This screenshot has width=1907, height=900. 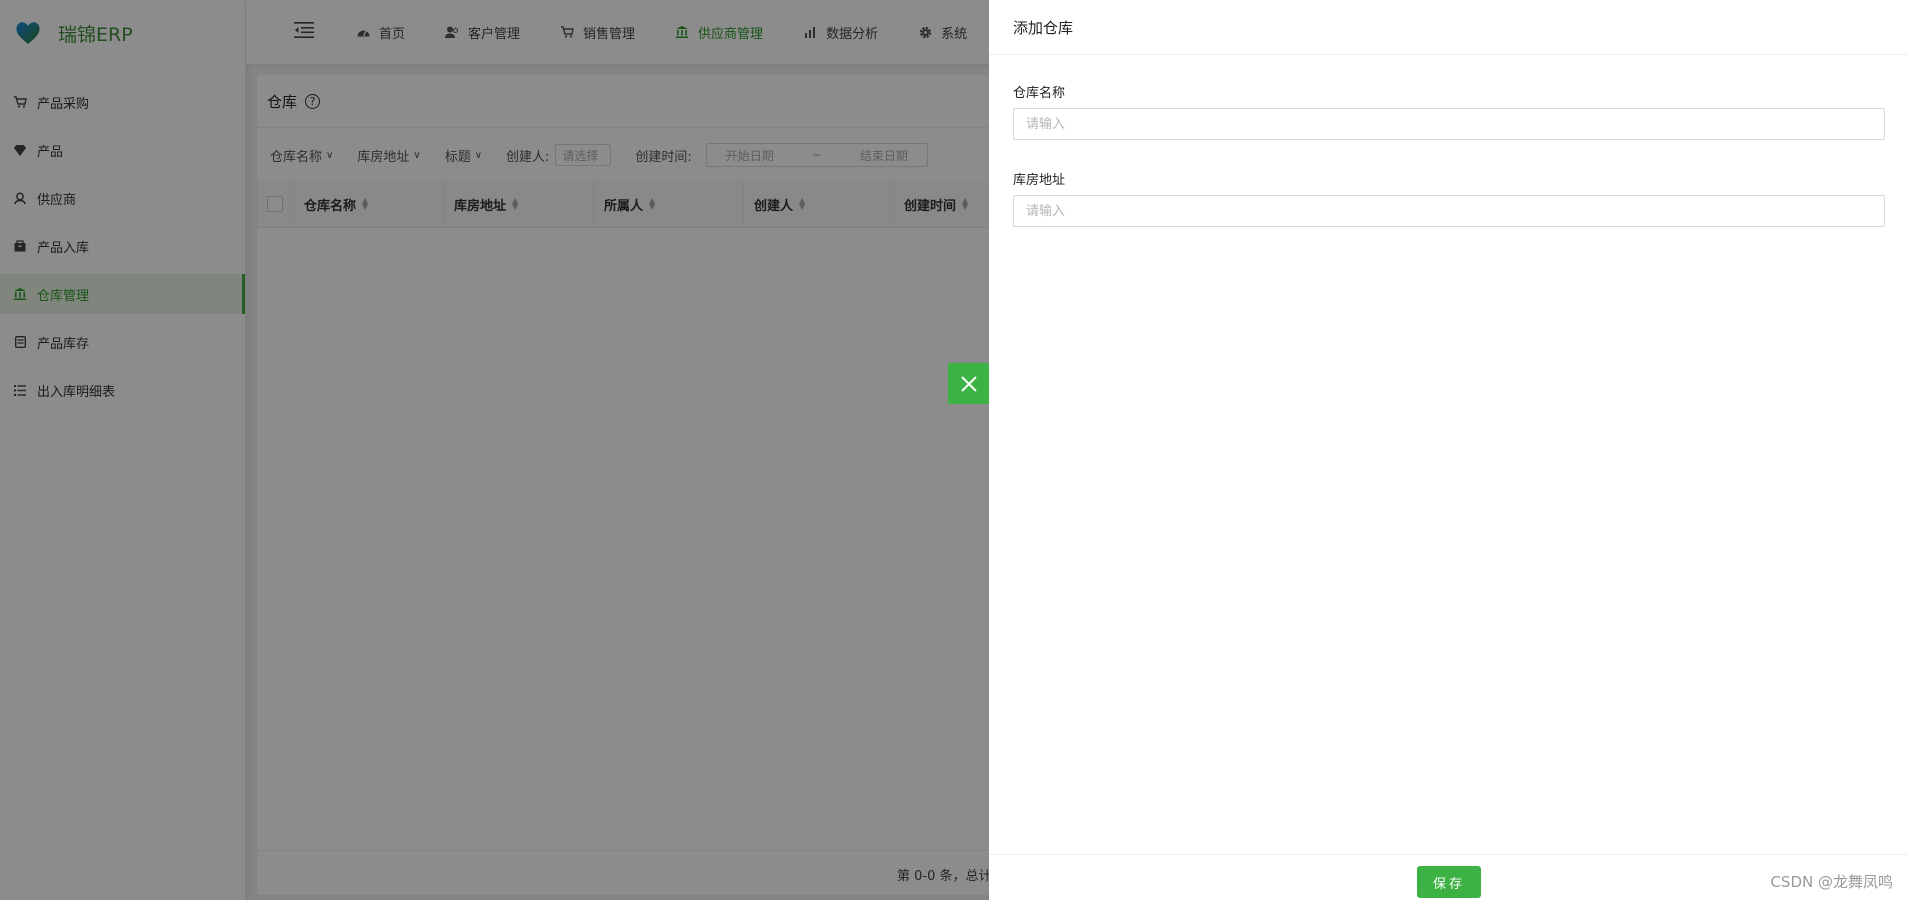 I want to click on drawer-close-button, so click(x=968, y=383).